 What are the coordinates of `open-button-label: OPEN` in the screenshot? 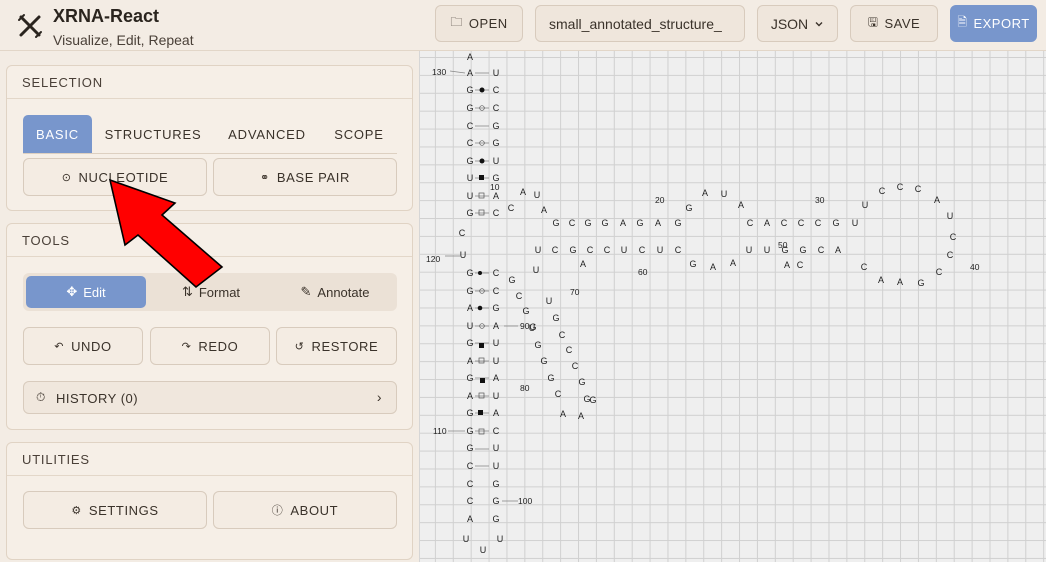 It's located at (488, 23).